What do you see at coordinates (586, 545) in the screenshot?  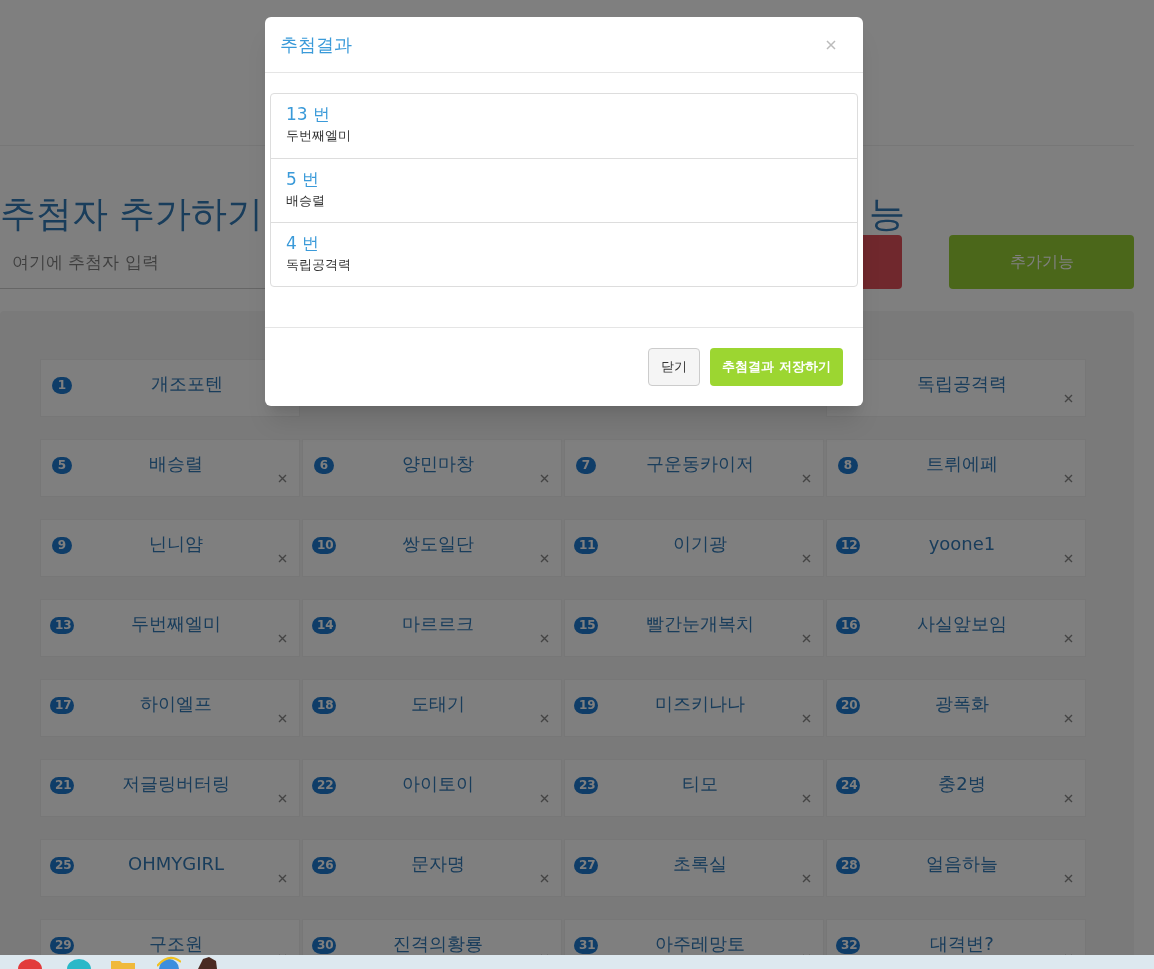 I see `number-badge: 11` at bounding box center [586, 545].